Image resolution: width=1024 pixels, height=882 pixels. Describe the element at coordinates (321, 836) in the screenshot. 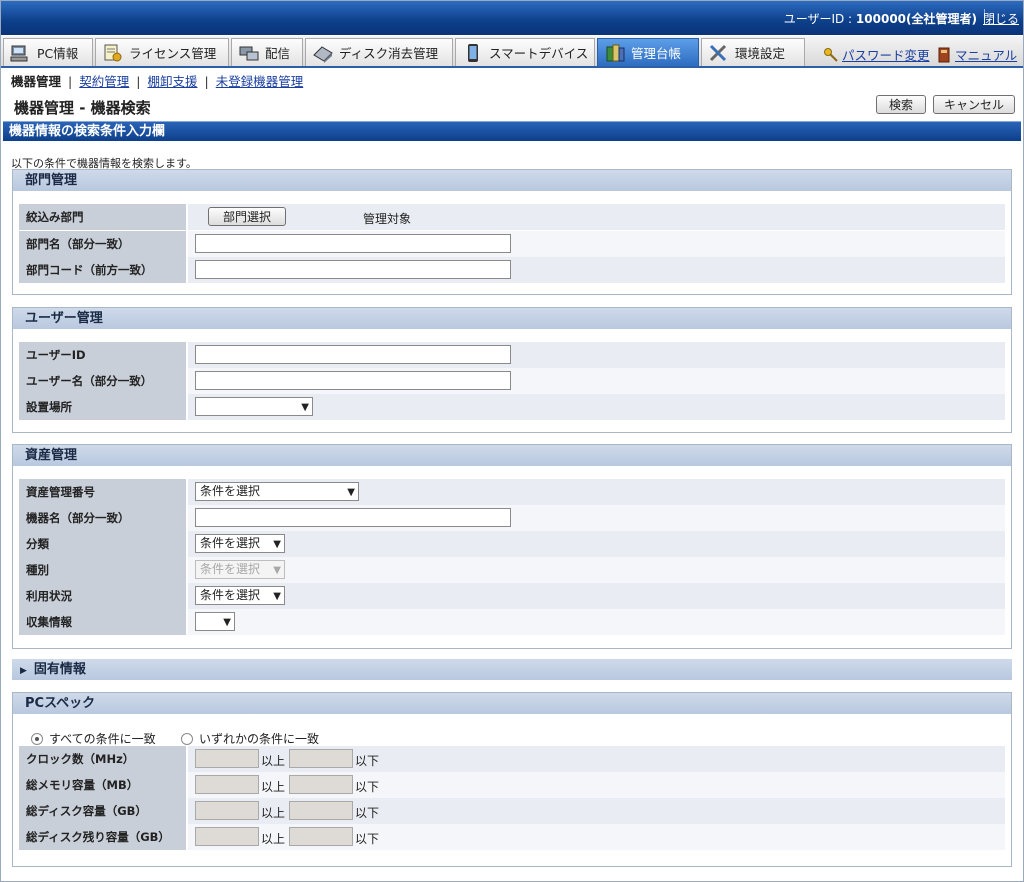

I see `disk-free-max-input` at that location.